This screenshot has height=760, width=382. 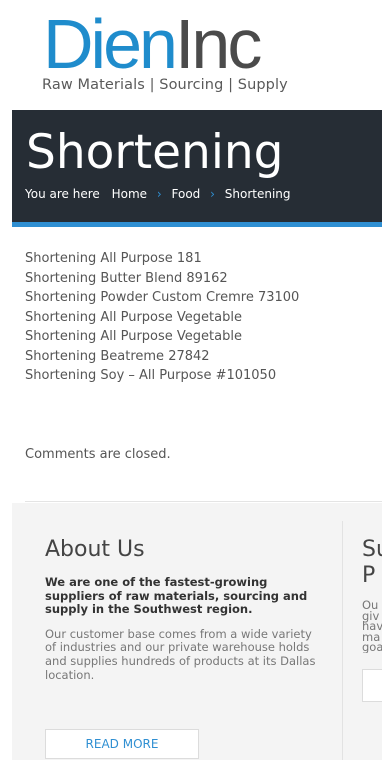 I want to click on second-widget-title: Su P, so click(x=372, y=562).